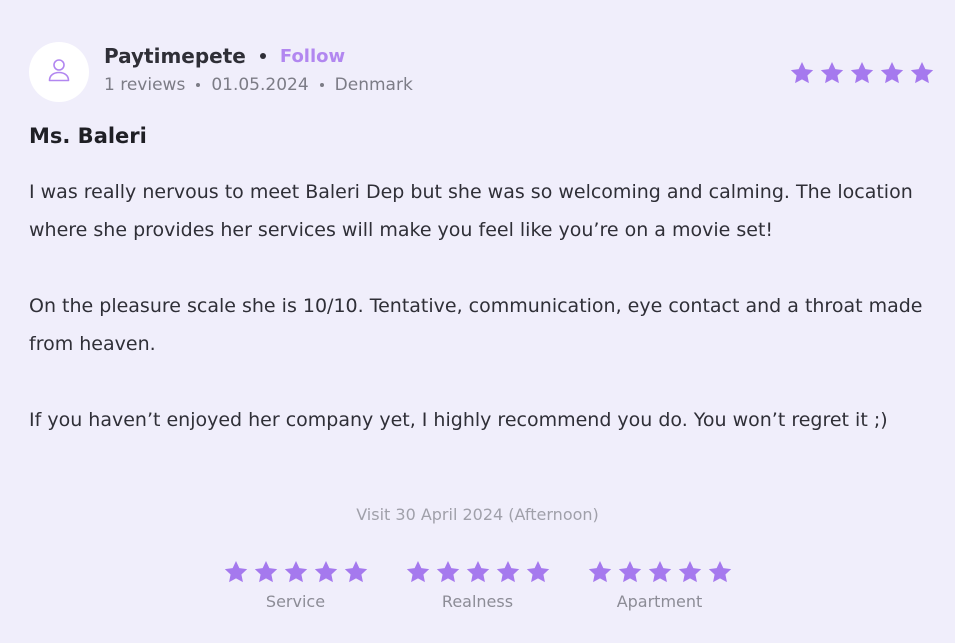  I want to click on visit-info: Visit 30 April 2024 (Afternoon), so click(477, 514).